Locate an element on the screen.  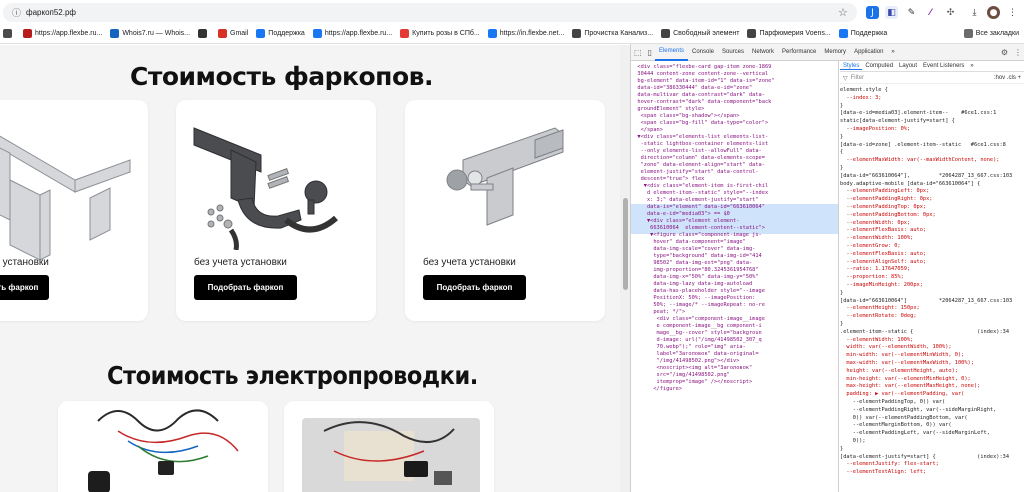
bookmark-item: Поддержка is located at coordinates (281, 34).